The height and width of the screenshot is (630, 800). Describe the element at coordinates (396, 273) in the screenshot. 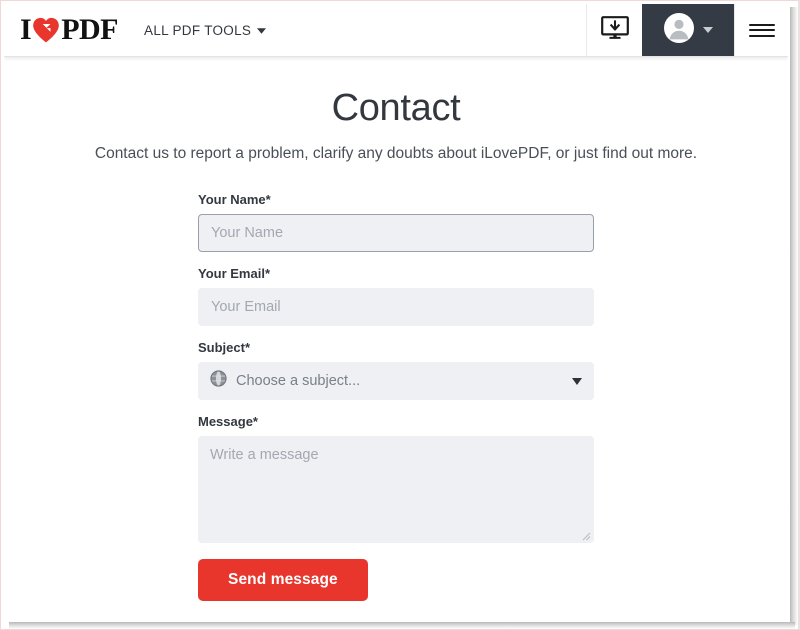

I see `label-your-email: Your Email*` at that location.